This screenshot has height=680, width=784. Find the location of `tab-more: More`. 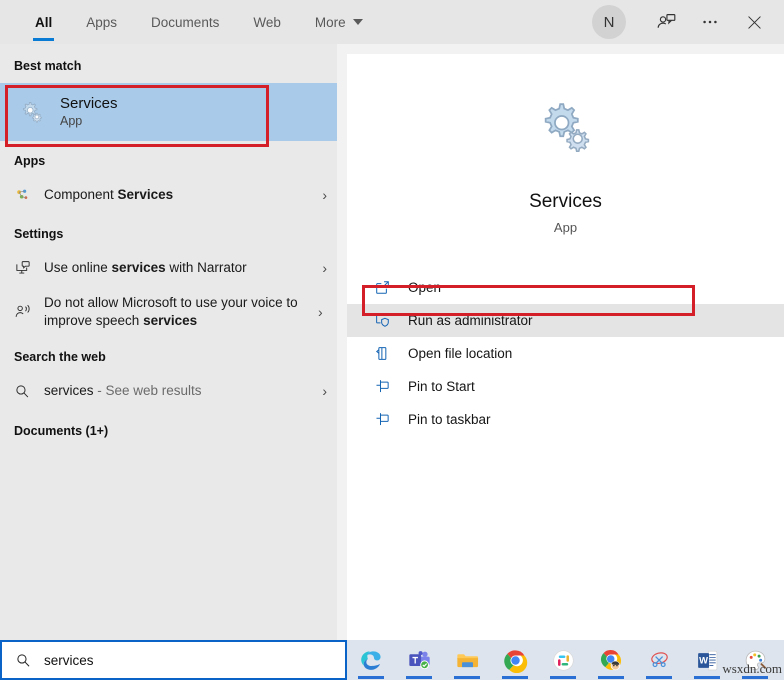

tab-more: More is located at coordinates (339, 22).